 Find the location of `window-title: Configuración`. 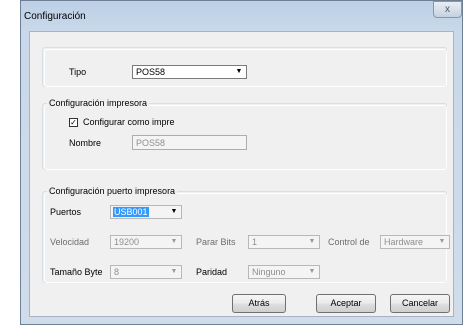

window-title: Configuración is located at coordinates (55, 16).